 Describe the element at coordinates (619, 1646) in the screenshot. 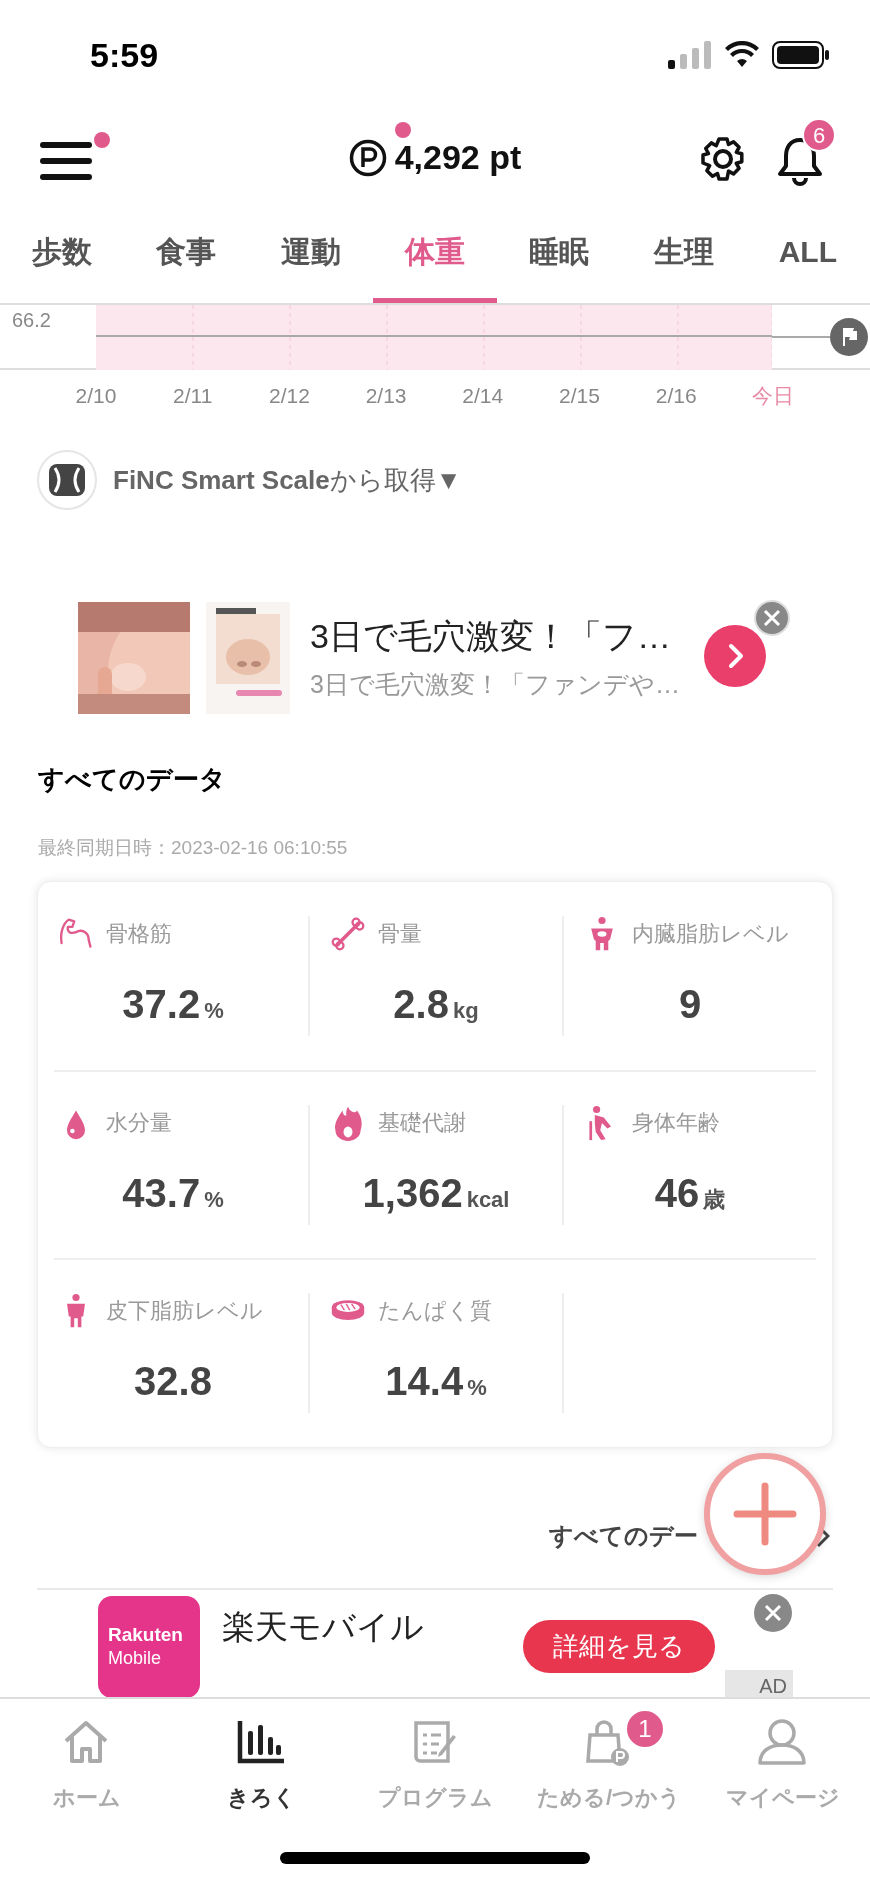

I see `details-button: 詳細を見る` at that location.